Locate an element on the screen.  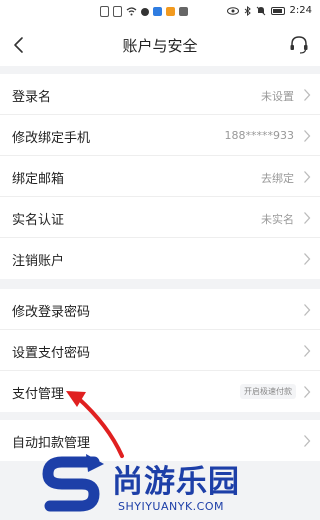
wifi-icon is located at coordinates (131, 11).